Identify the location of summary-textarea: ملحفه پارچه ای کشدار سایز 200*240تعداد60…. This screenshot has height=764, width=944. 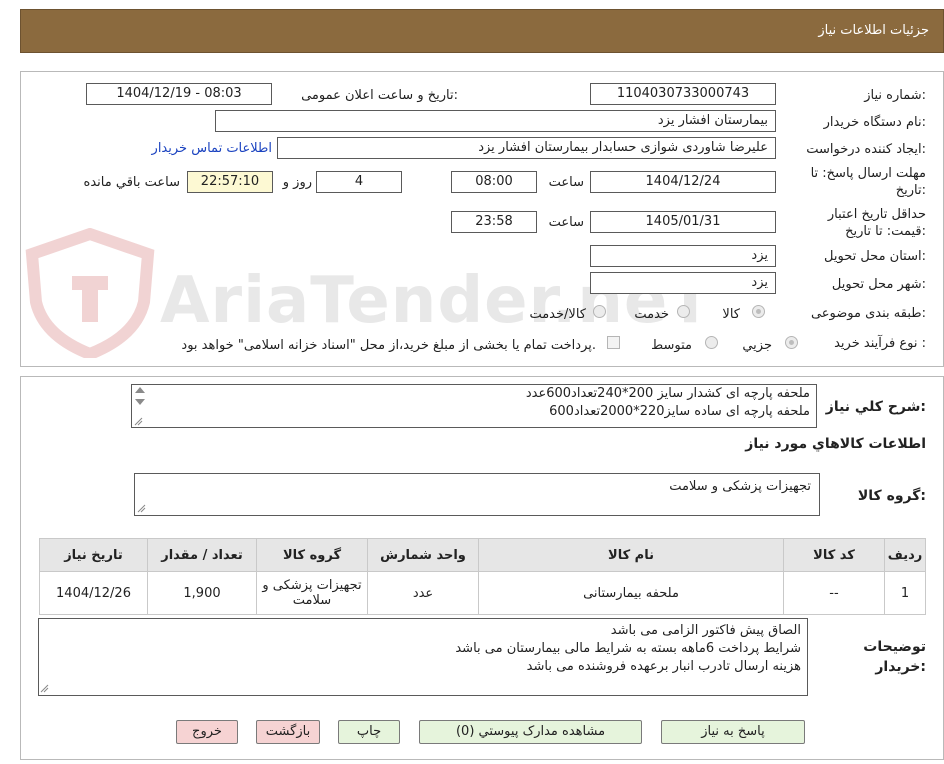
(474, 406).